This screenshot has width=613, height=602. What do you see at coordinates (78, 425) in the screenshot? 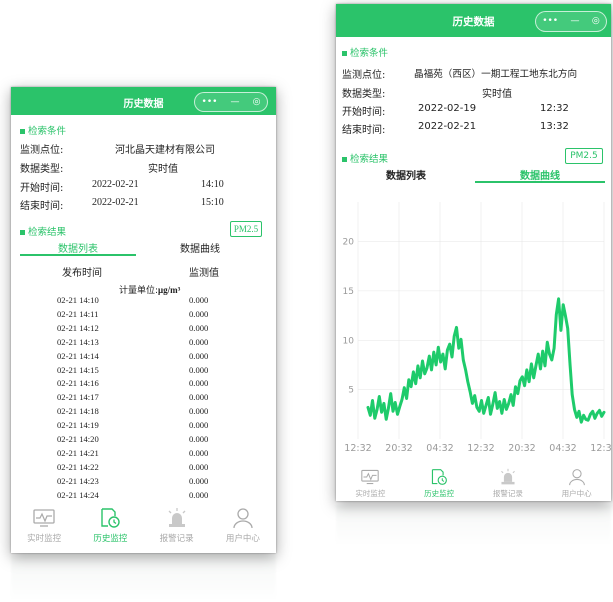
I see `row-time: 02-21 14:19` at bounding box center [78, 425].